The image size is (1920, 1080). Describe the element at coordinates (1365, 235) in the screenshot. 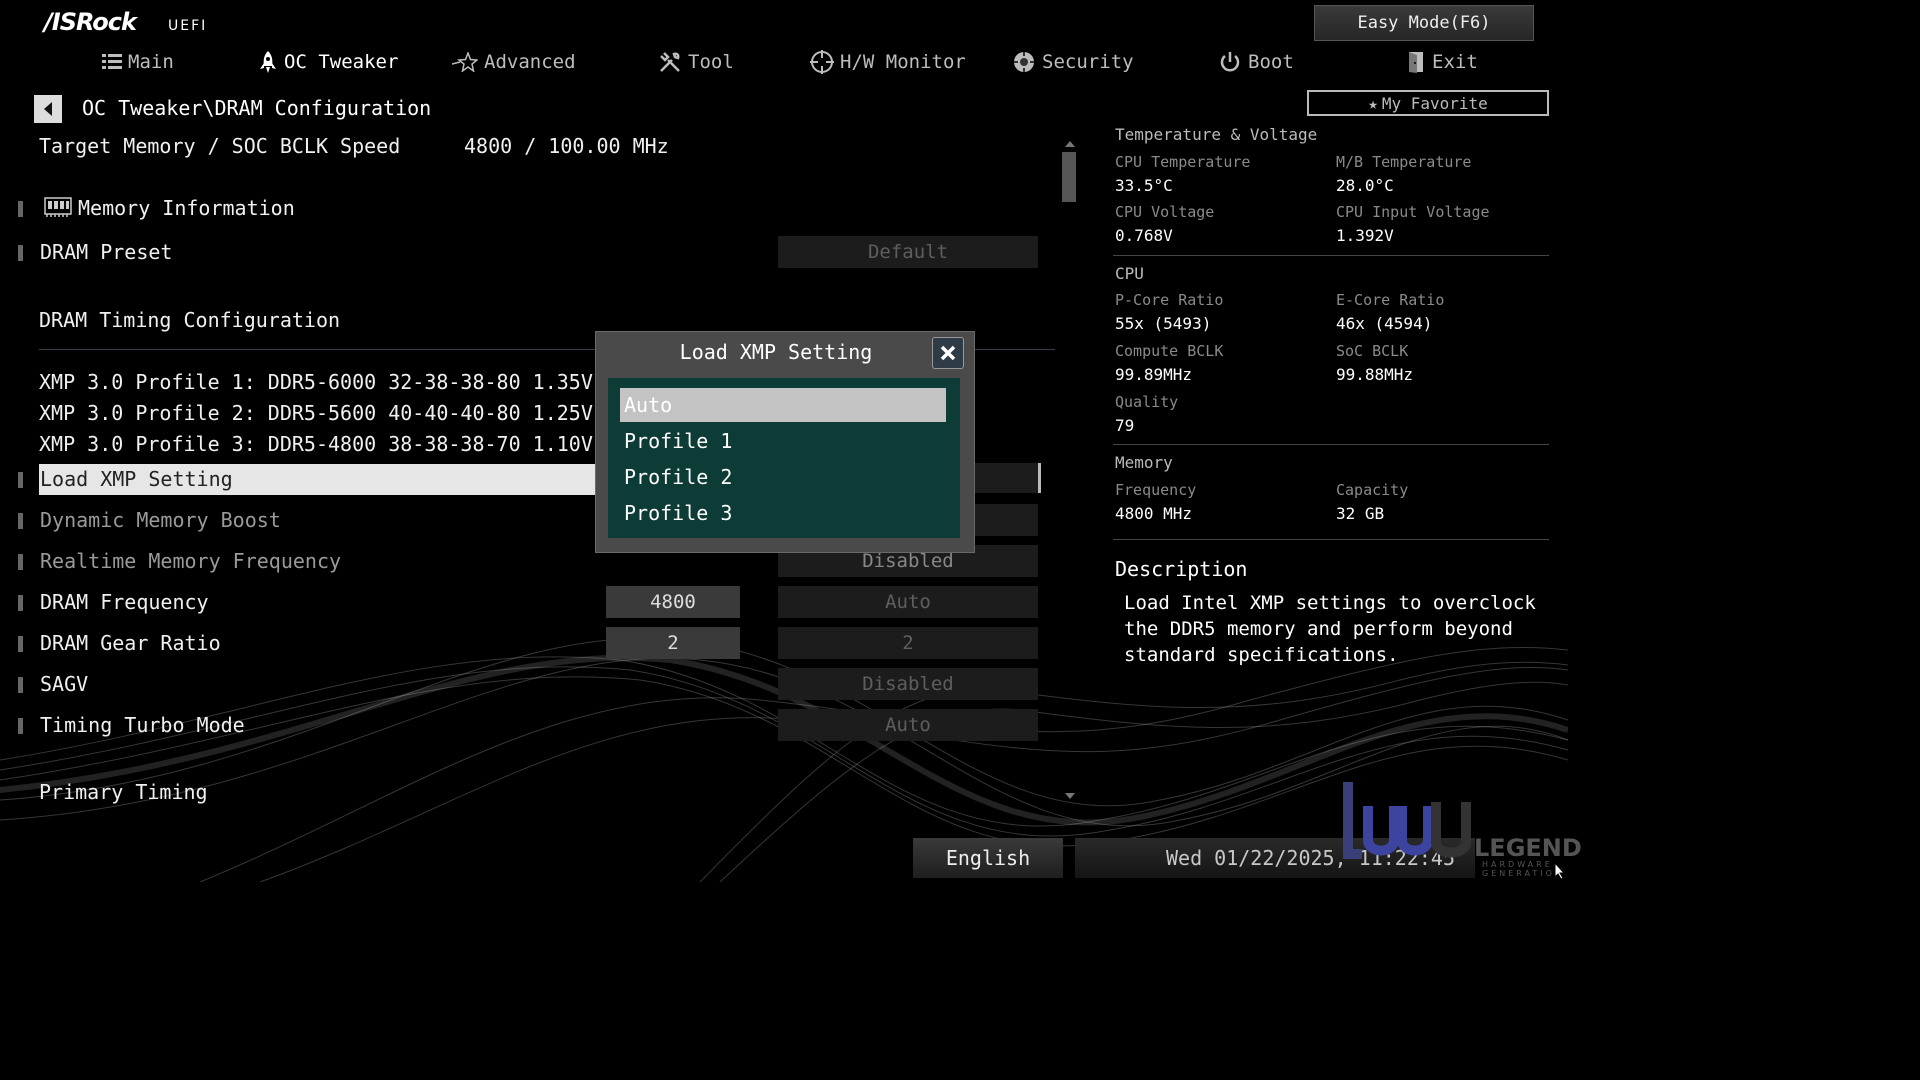

I see `cpu-input-voltage-value: 1.392V` at that location.